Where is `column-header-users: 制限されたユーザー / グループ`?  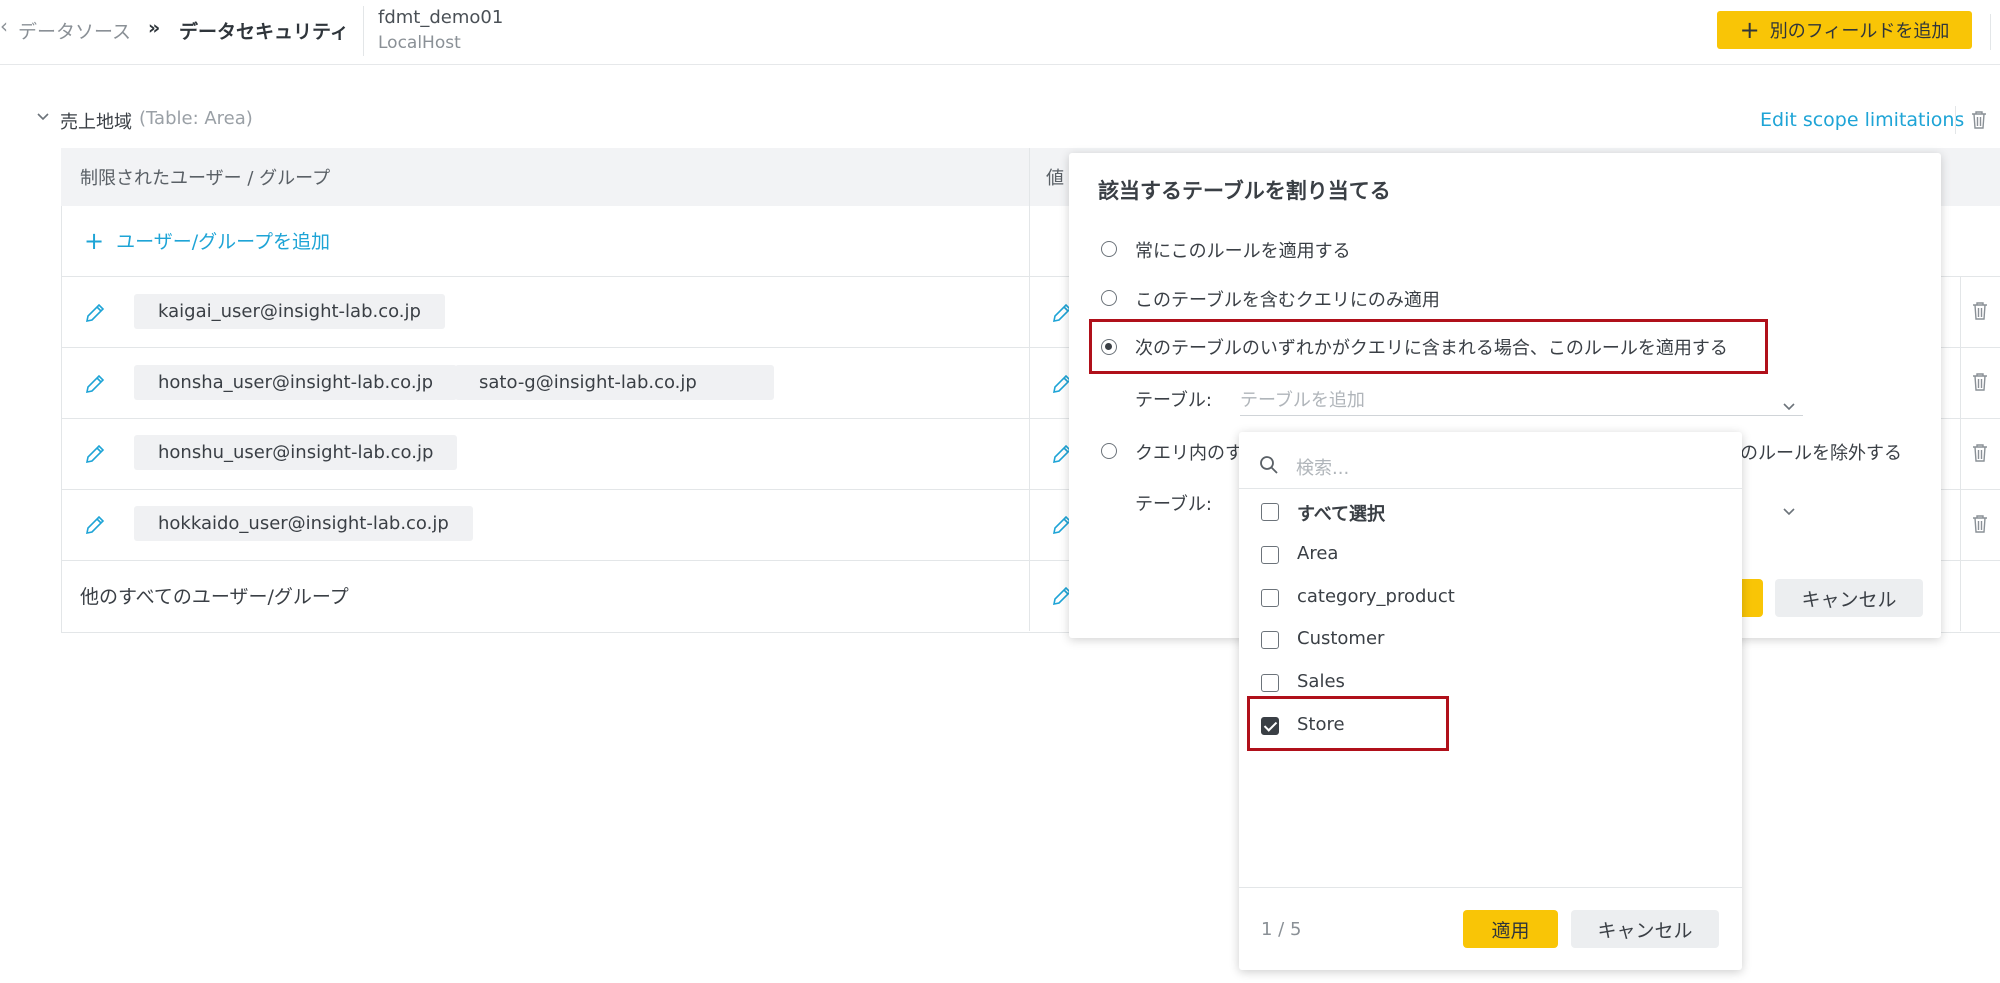
column-header-users: 制限されたユーザー / グループ is located at coordinates (205, 178).